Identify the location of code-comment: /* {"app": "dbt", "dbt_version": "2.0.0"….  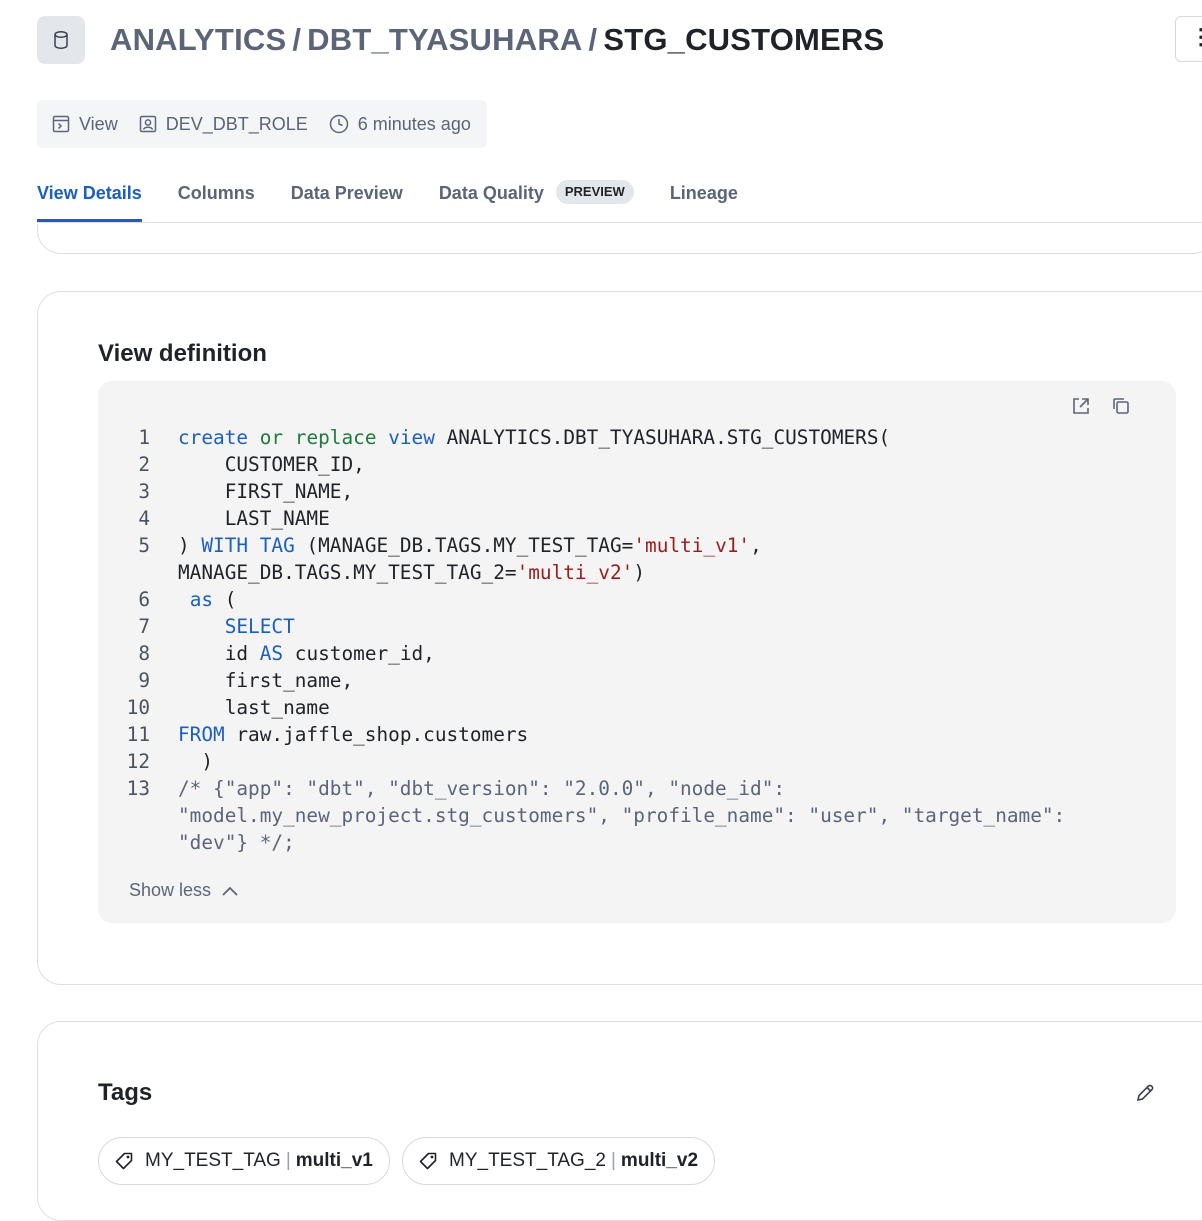
(482, 788).